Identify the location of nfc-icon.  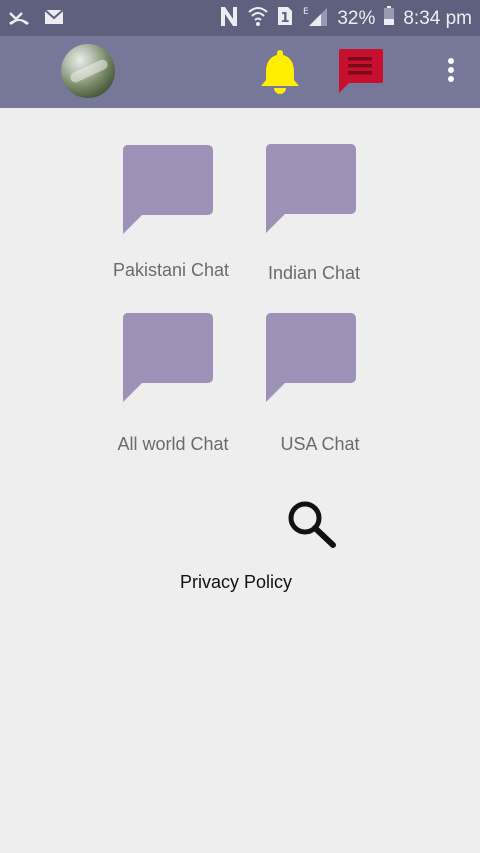
(229, 18).